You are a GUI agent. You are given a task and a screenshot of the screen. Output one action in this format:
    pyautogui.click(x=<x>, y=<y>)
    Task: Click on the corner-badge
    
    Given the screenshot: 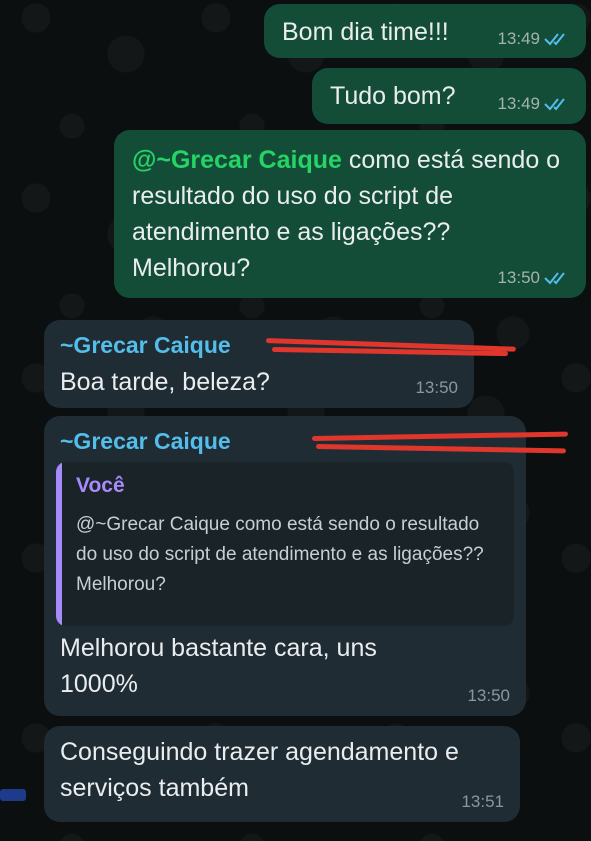 What is the action you would take?
    pyautogui.click(x=13, y=795)
    